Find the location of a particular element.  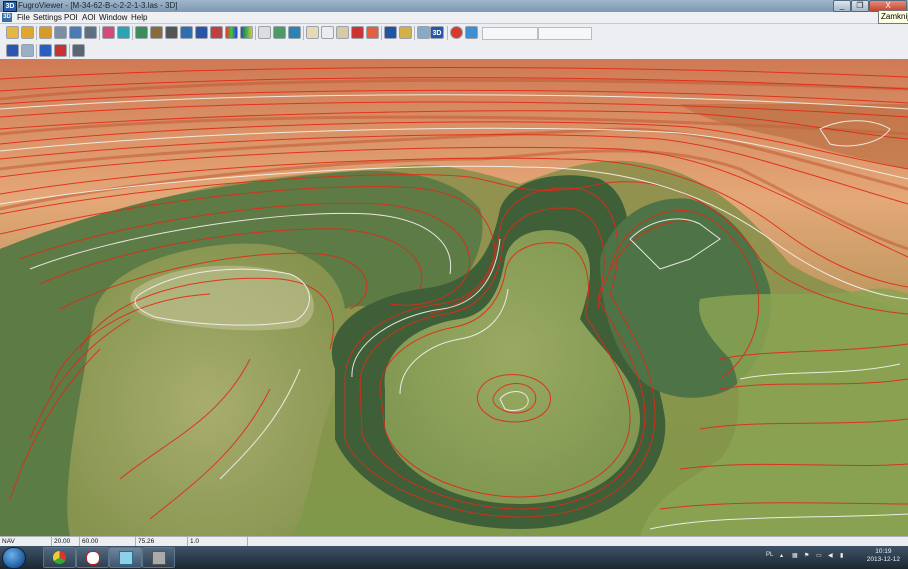

menu-bar: 3D File Settings POI AOI Window Help is located at coordinates (454, 18).